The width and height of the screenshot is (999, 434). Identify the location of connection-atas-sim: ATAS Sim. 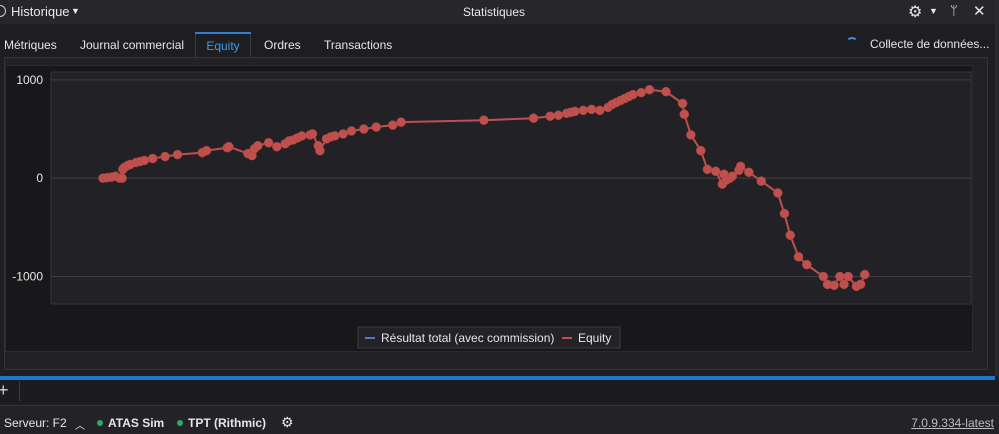
(130, 423).